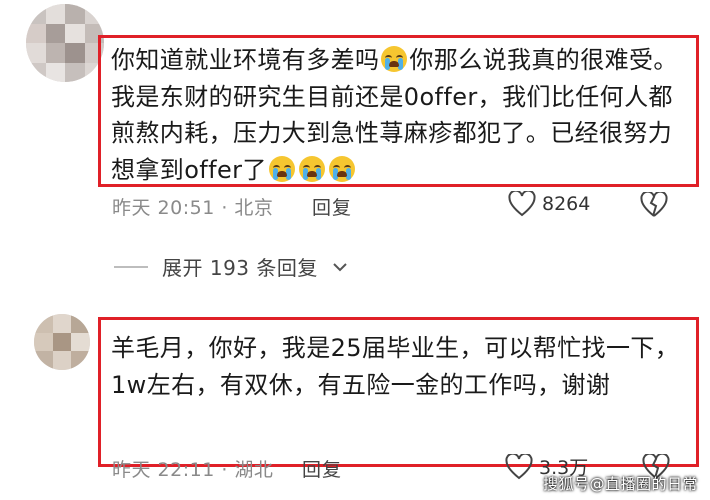  What do you see at coordinates (245, 60) in the screenshot?
I see `comment-text-part1: 你知道就业环境有多差吗` at bounding box center [245, 60].